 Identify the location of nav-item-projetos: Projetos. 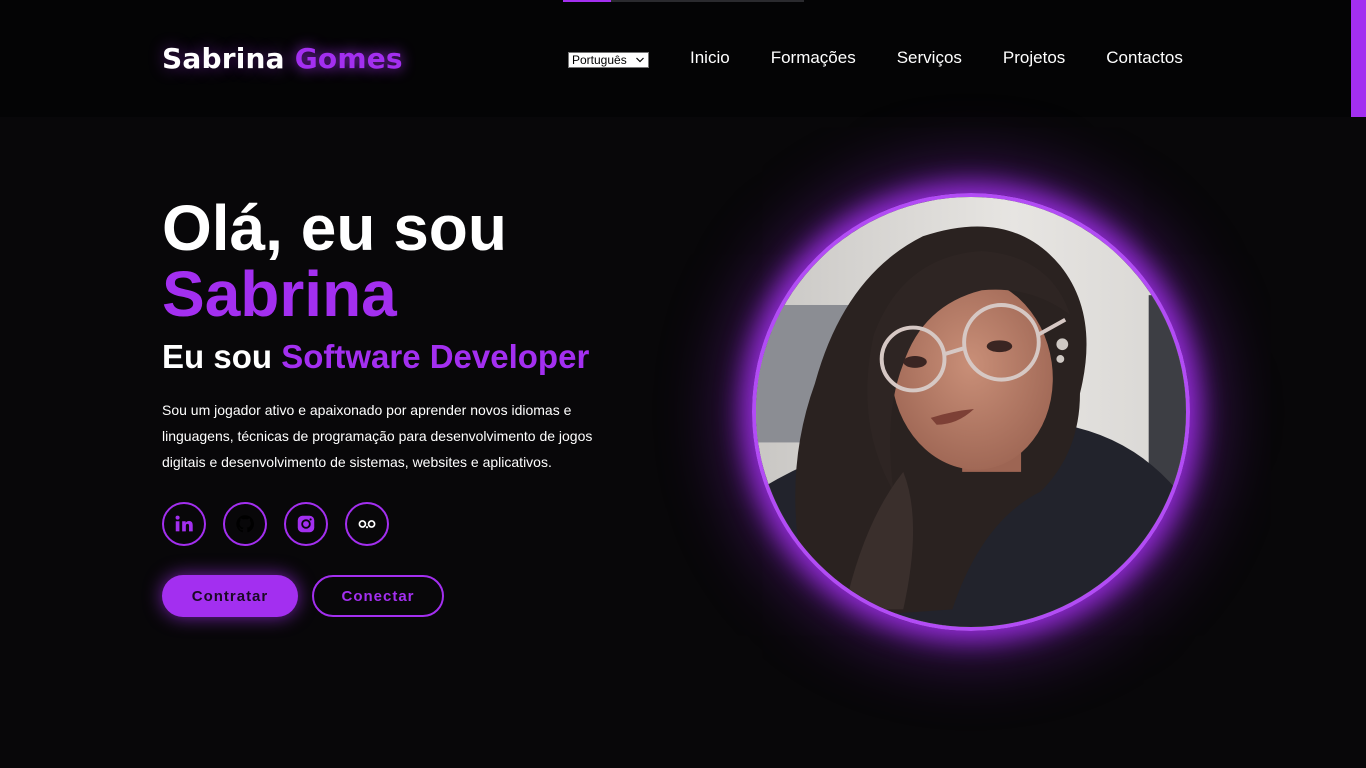
(1034, 58).